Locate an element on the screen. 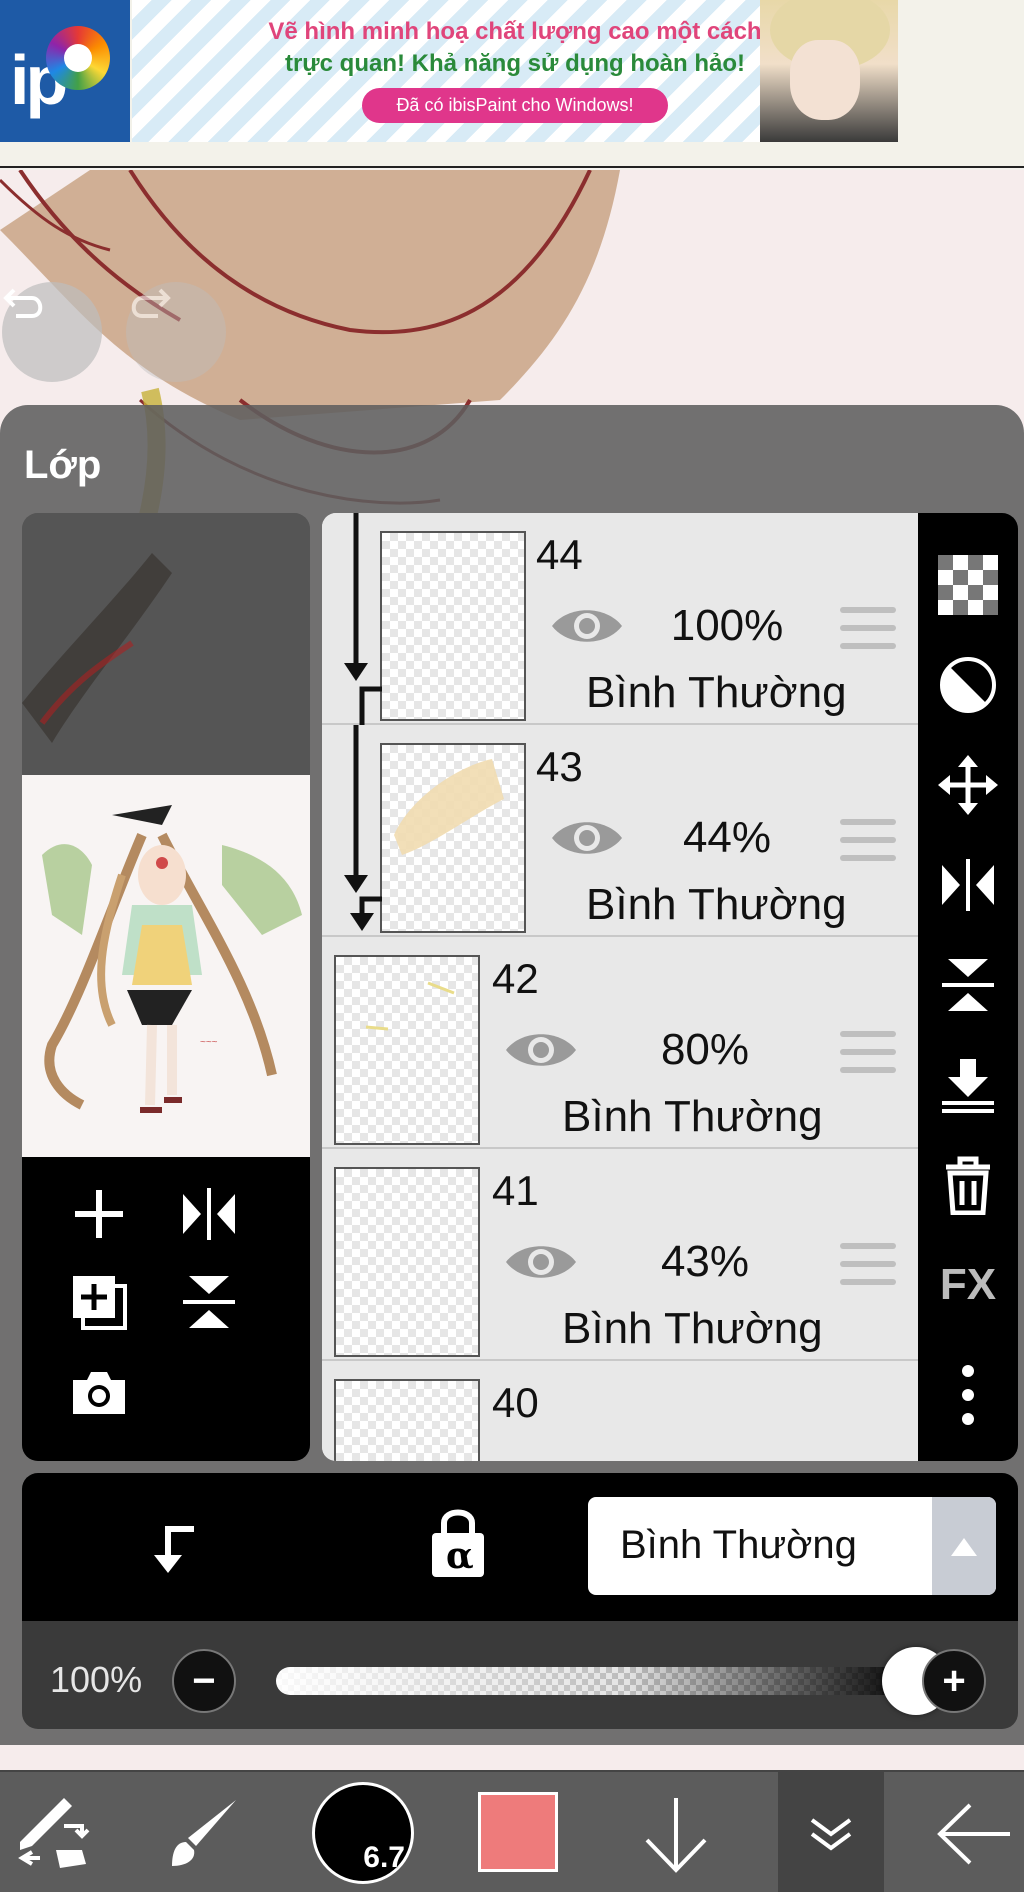  alpha-symbol: α is located at coordinates (460, 1556).